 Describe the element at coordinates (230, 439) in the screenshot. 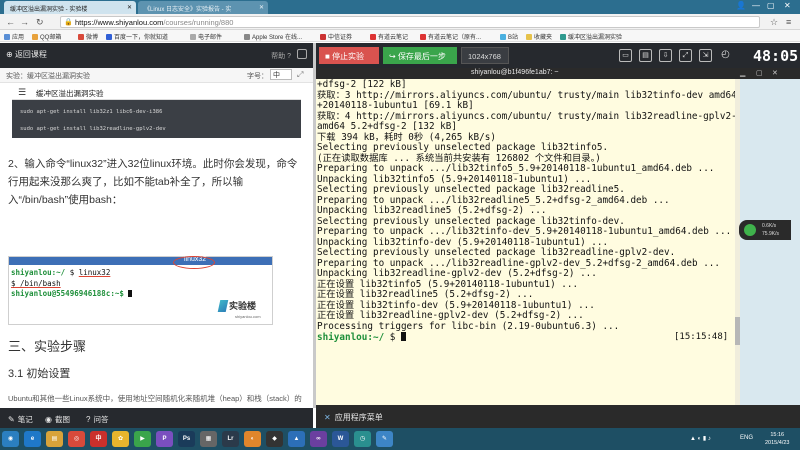

I see `lightroom-icon: Lr` at that location.